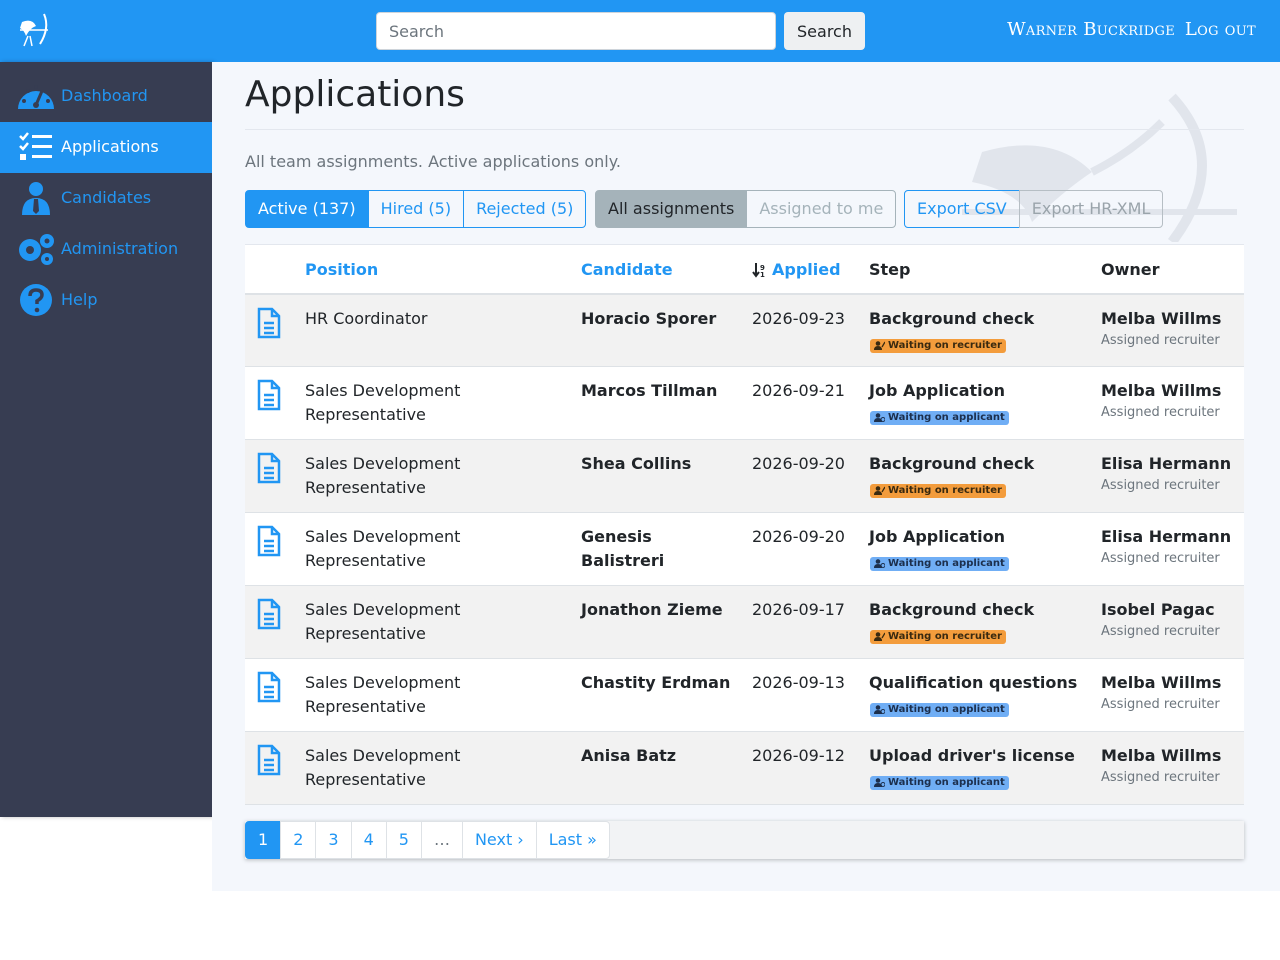 The image size is (1280, 960). What do you see at coordinates (952, 463) in the screenshot?
I see `cell-step: Background check` at bounding box center [952, 463].